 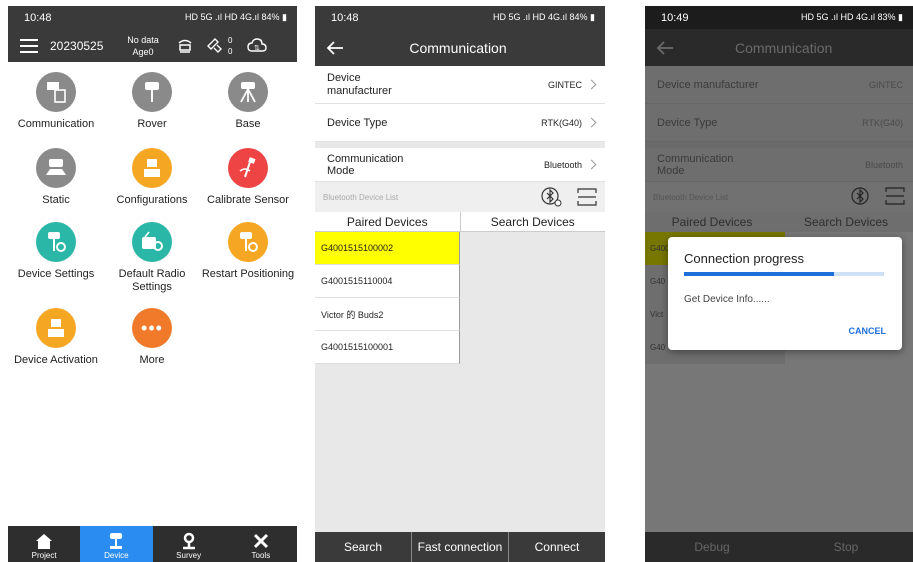 What do you see at coordinates (152, 328) in the screenshot?
I see `more-icon: •••` at bounding box center [152, 328].